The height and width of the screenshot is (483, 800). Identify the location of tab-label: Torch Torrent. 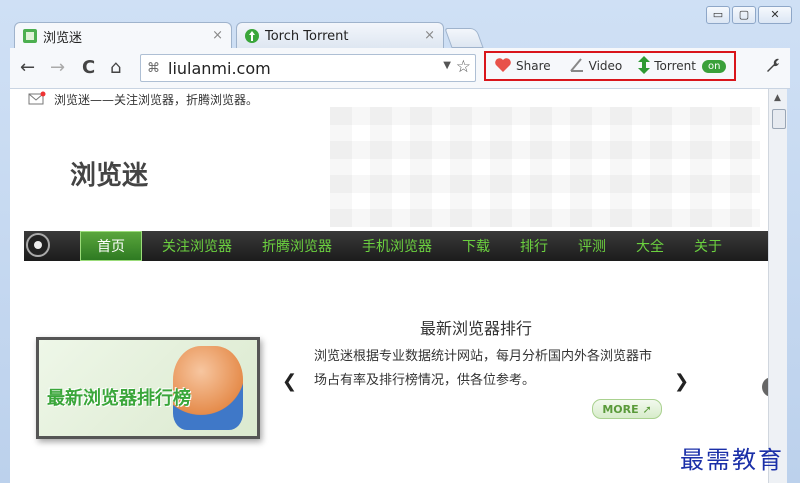
(307, 36).